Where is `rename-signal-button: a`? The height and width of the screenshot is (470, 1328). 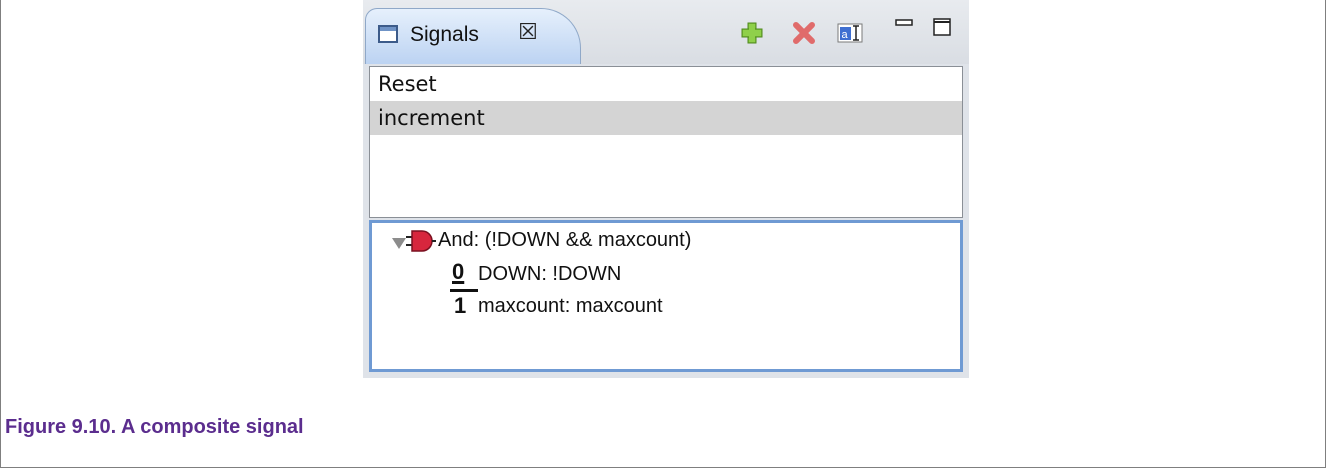
rename-signal-button: a is located at coordinates (850, 33).